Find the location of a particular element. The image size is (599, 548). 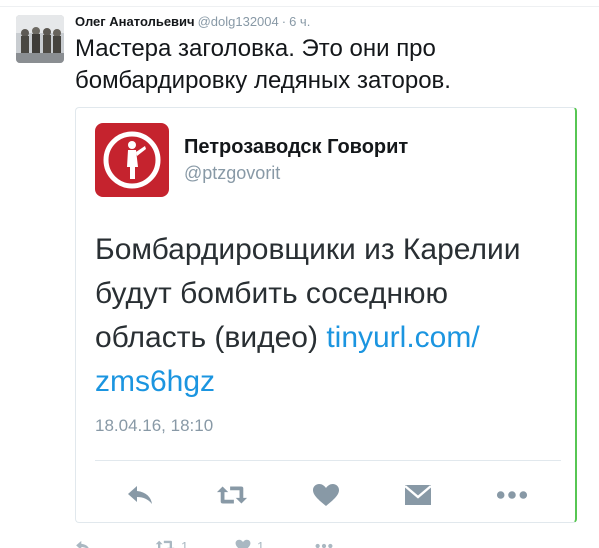

envelope-icon is located at coordinates (418, 495).